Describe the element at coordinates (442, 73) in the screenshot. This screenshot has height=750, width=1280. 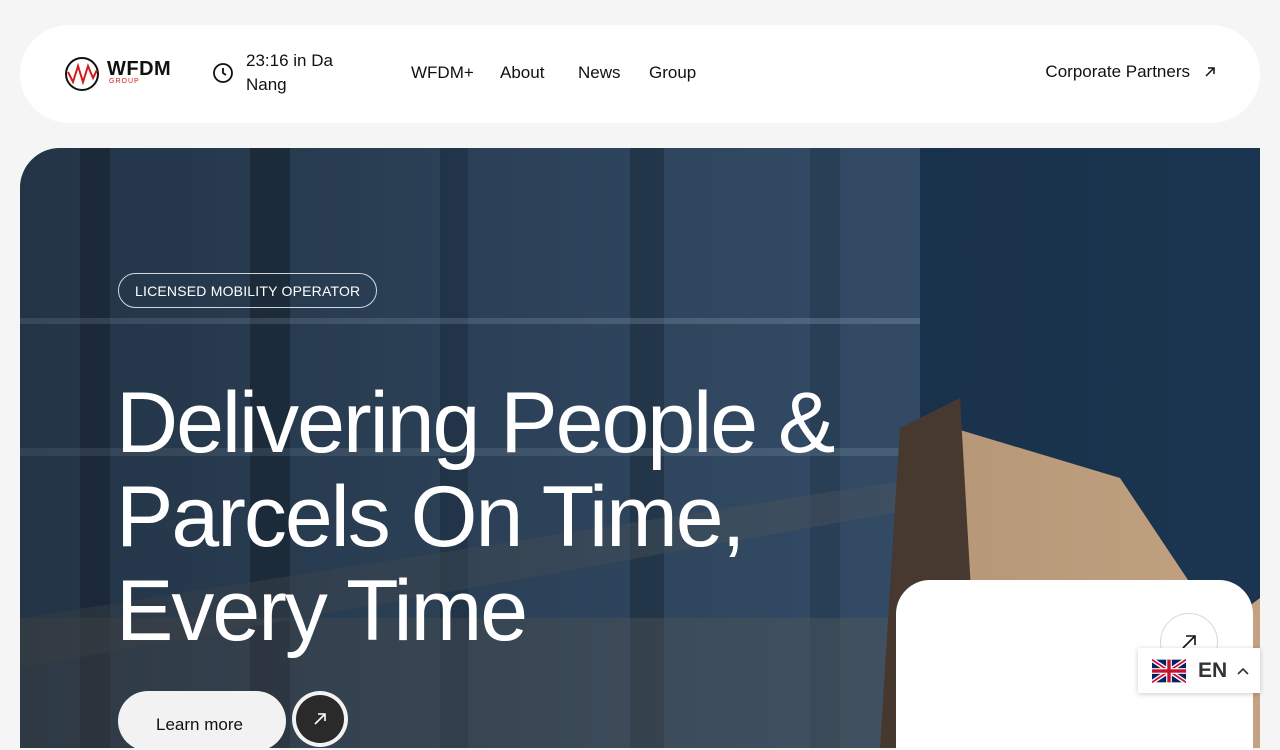
I see `nav-item-wfdm-plus: WFDM+` at that location.